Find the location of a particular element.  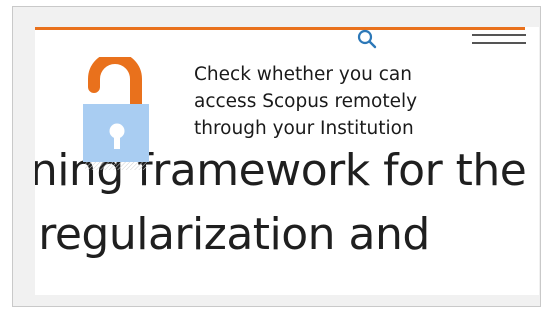

article-title-line-2: l regularization and is located at coordinates (232, 234).